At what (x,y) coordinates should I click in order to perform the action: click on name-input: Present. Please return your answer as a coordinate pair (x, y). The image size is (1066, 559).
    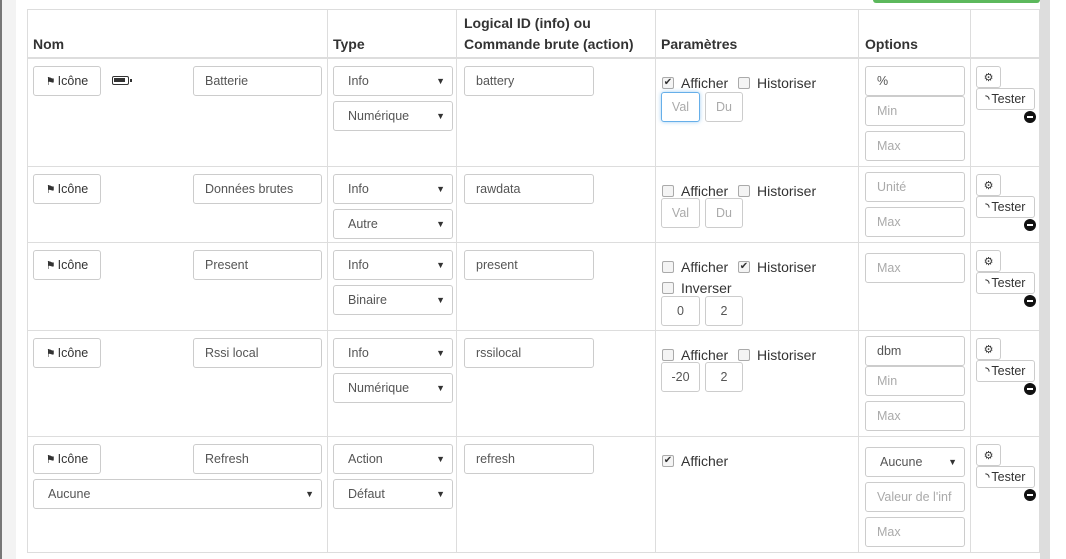
    Looking at the image, I should click on (257, 265).